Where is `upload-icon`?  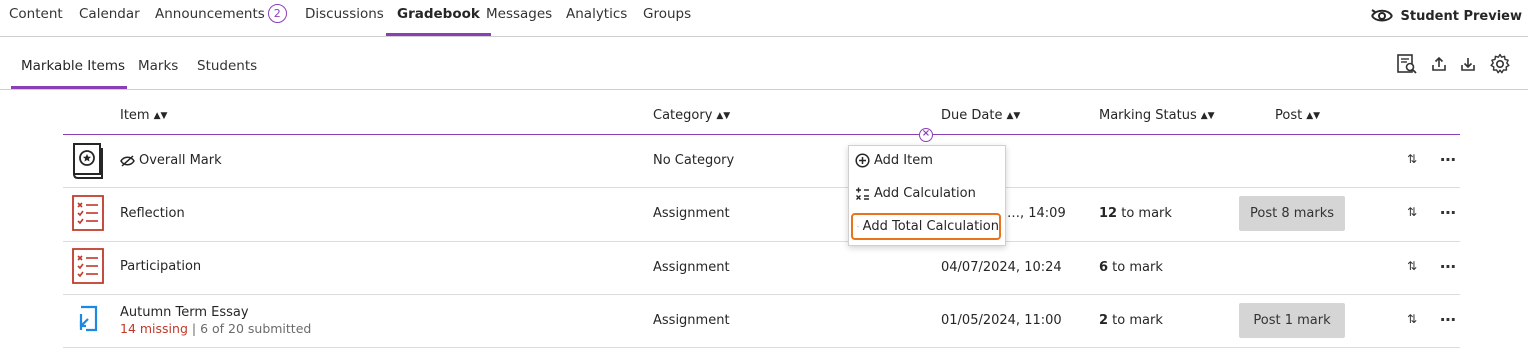
upload-icon is located at coordinates (1439, 63).